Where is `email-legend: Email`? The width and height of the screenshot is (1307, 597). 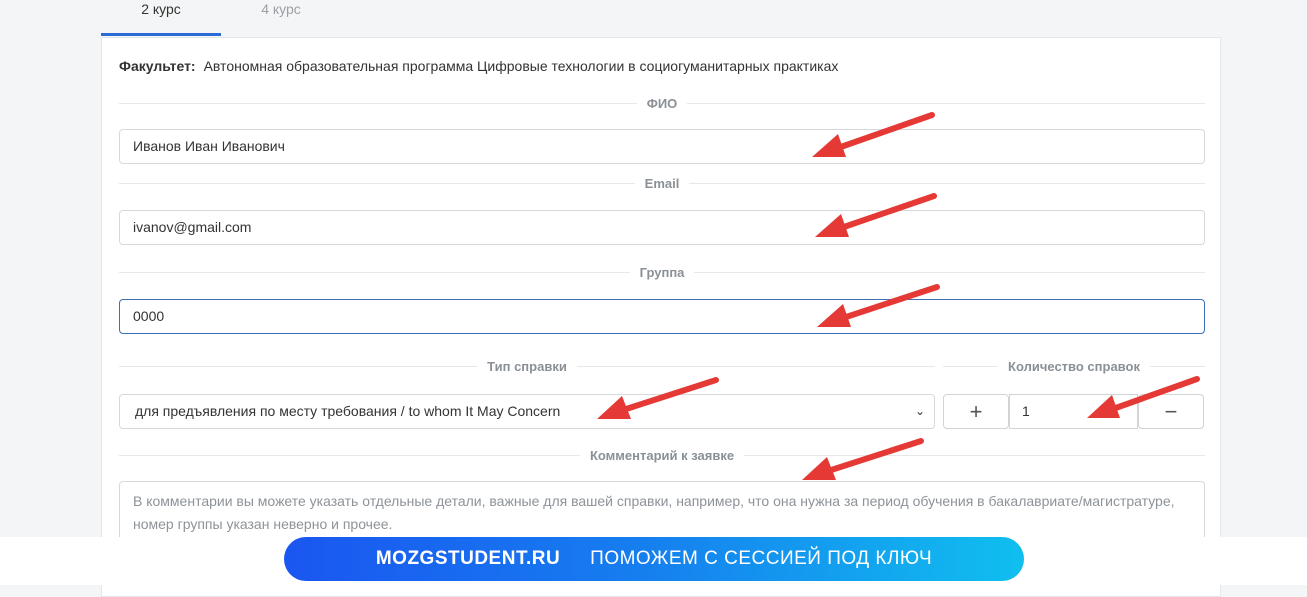 email-legend: Email is located at coordinates (662, 183).